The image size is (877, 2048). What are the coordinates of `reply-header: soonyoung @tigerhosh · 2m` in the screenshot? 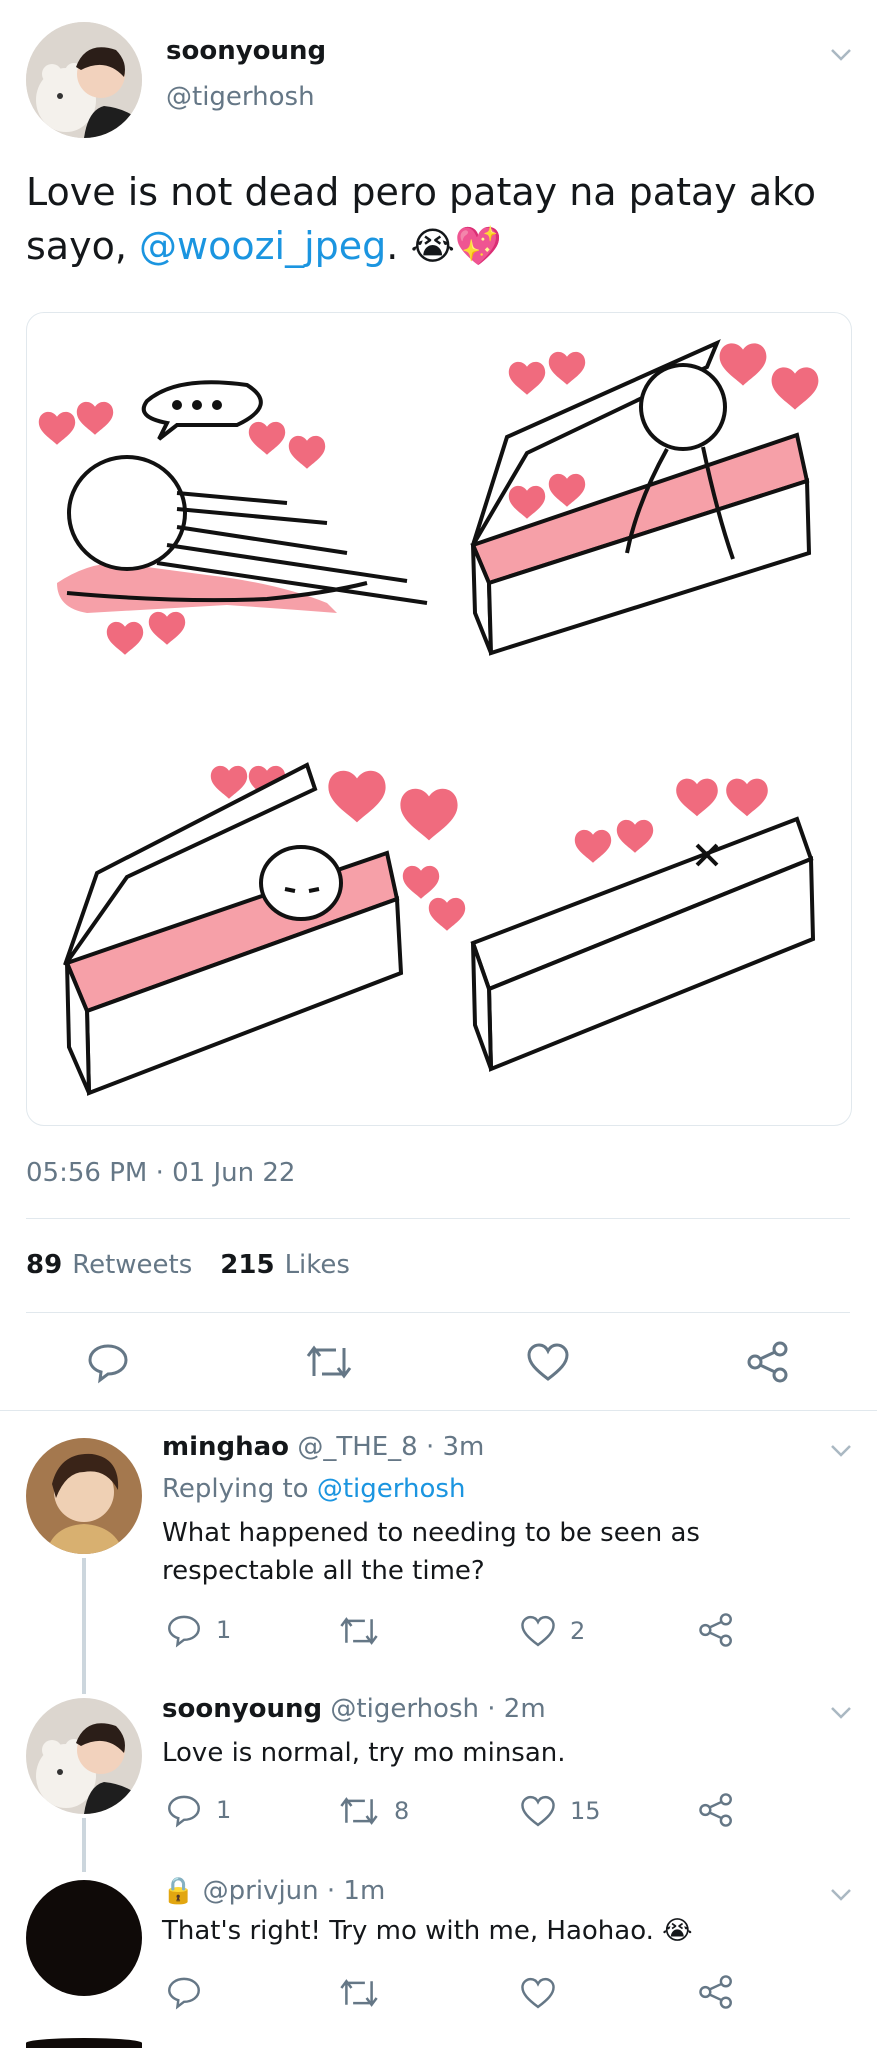 It's located at (354, 1709).